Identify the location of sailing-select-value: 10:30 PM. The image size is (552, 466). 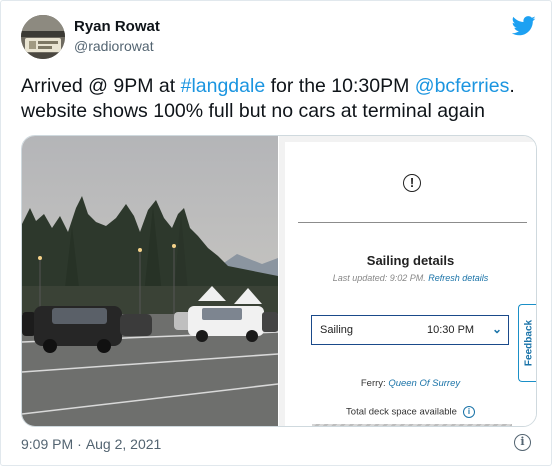
(451, 330).